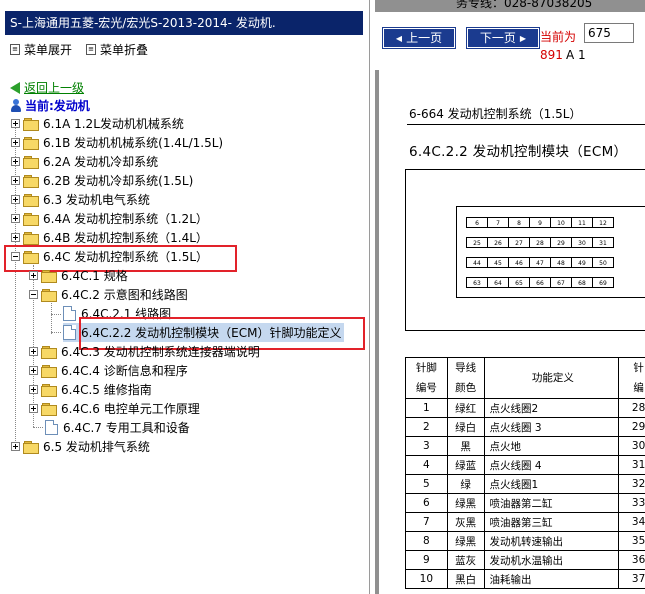 This screenshot has width=645, height=594. What do you see at coordinates (90, 389) in the screenshot?
I see `tree-node-6-4c-5: 6.4C.5 维修指南` at bounding box center [90, 389].